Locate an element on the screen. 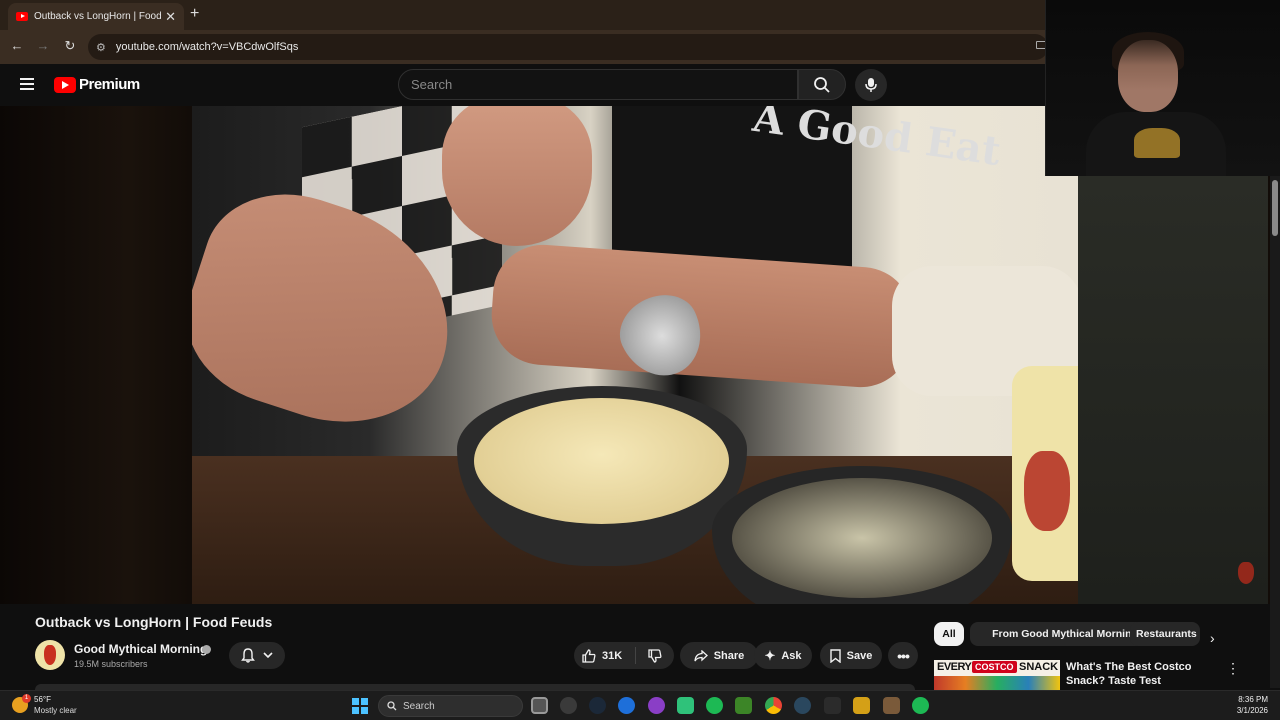  page-scrollbar is located at coordinates (1275, 432).